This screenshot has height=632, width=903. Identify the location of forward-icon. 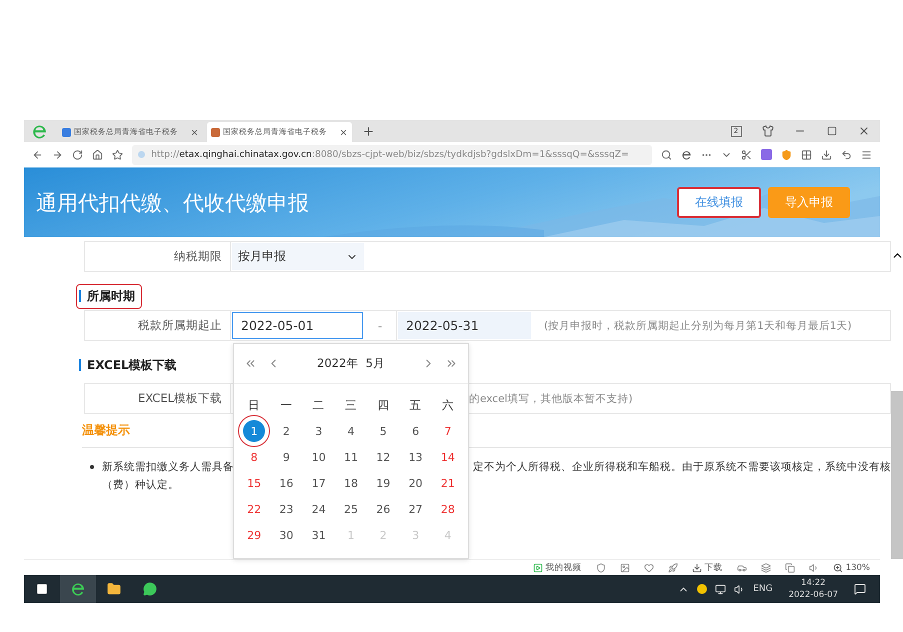
(58, 154).